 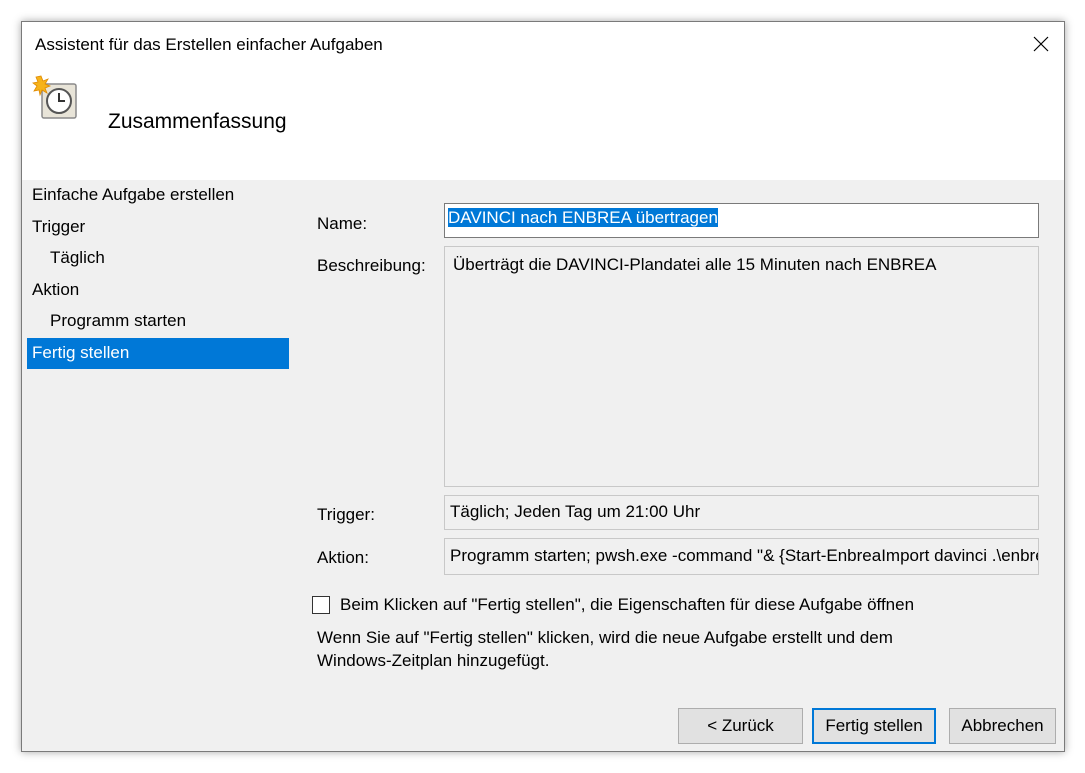 What do you see at coordinates (158, 322) in the screenshot?
I see `sidebar-item-start-program: Programm starten` at bounding box center [158, 322].